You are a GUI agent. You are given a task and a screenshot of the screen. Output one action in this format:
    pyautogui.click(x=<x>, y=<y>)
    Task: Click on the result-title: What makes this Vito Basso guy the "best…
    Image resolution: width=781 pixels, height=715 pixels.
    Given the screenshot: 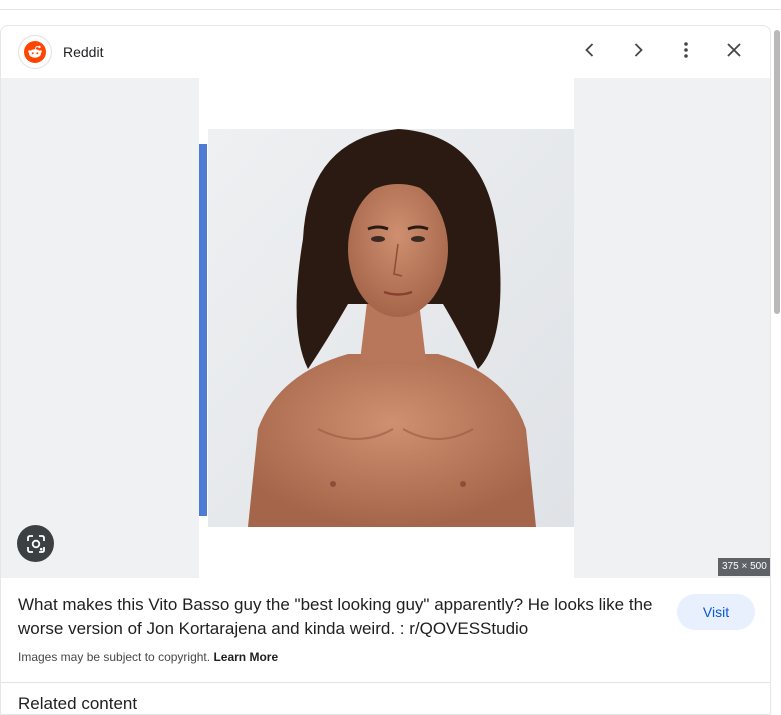 What is the action you would take?
    pyautogui.click(x=343, y=617)
    